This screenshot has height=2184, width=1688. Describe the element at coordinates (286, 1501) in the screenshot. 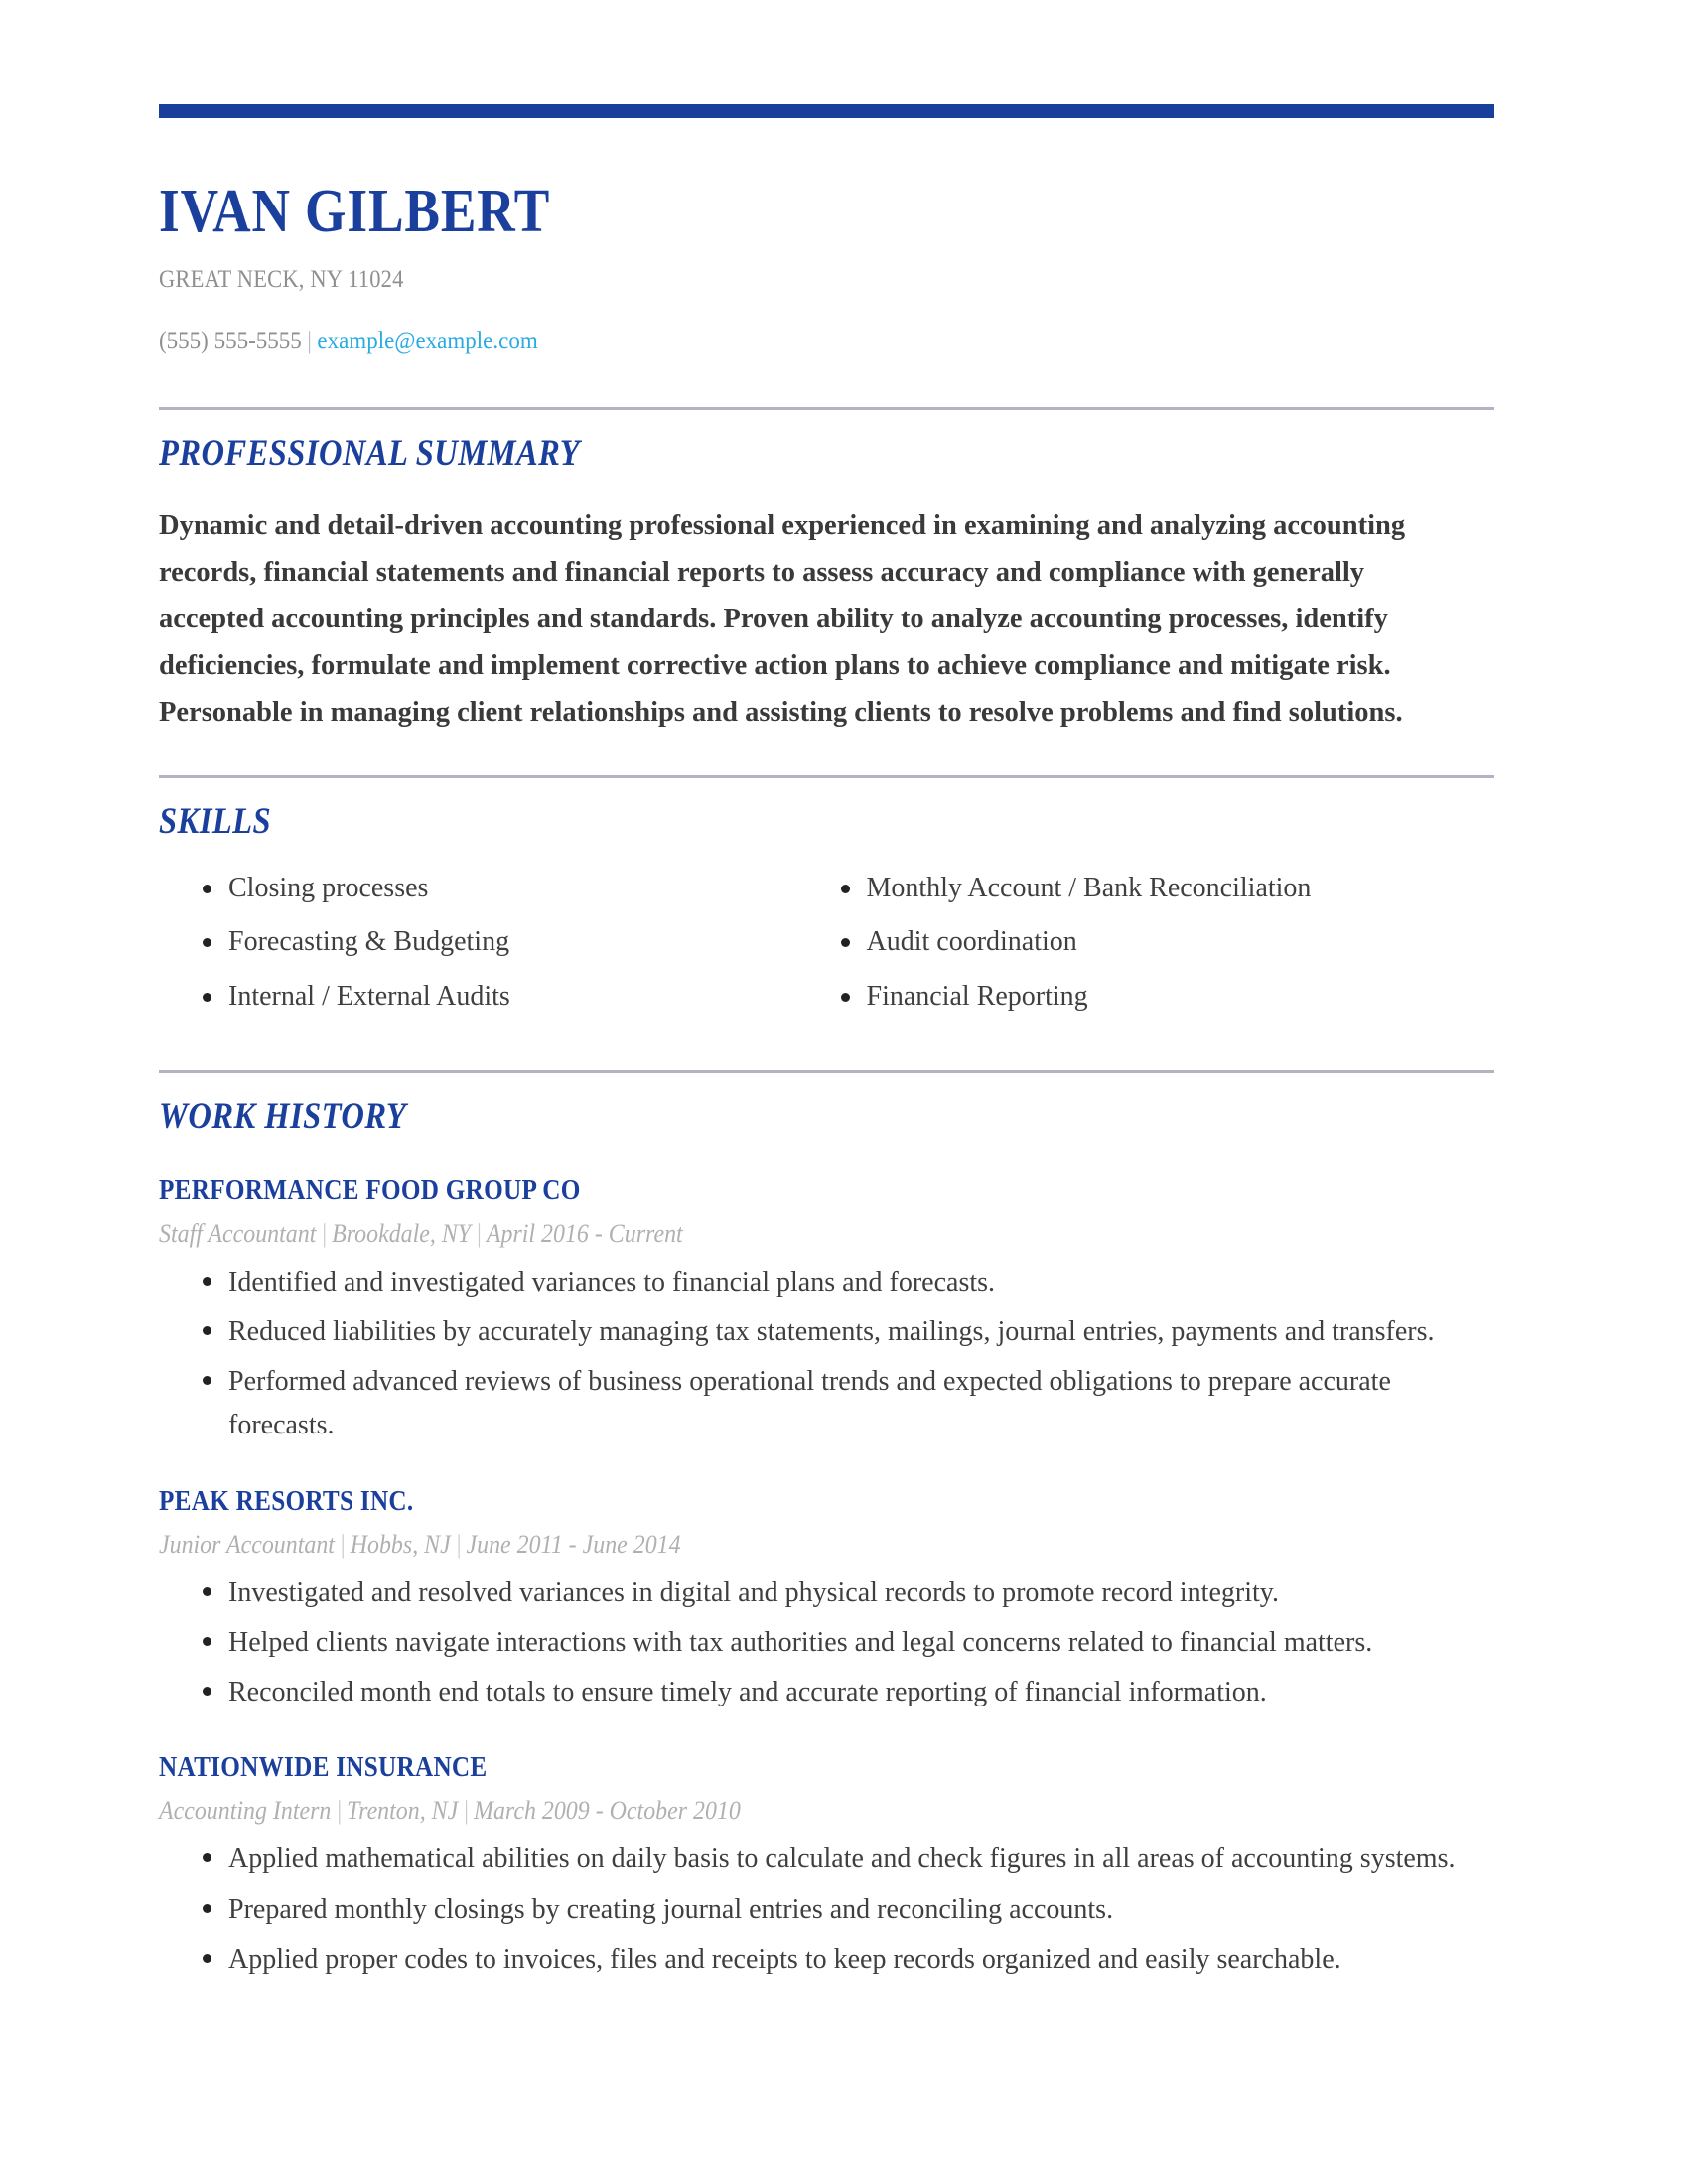

I see `job-company-name: PEAK RESORTS INC.` at that location.